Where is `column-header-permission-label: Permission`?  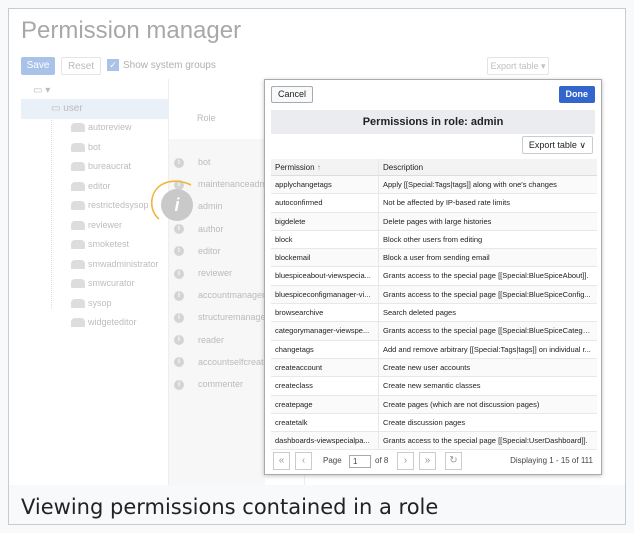
column-header-permission-label: Permission is located at coordinates (295, 167).